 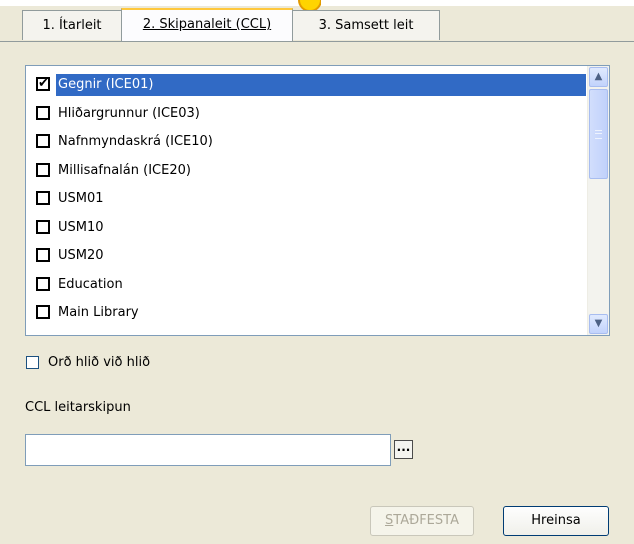 I want to click on database-list-item: Main Library, so click(x=310, y=313).